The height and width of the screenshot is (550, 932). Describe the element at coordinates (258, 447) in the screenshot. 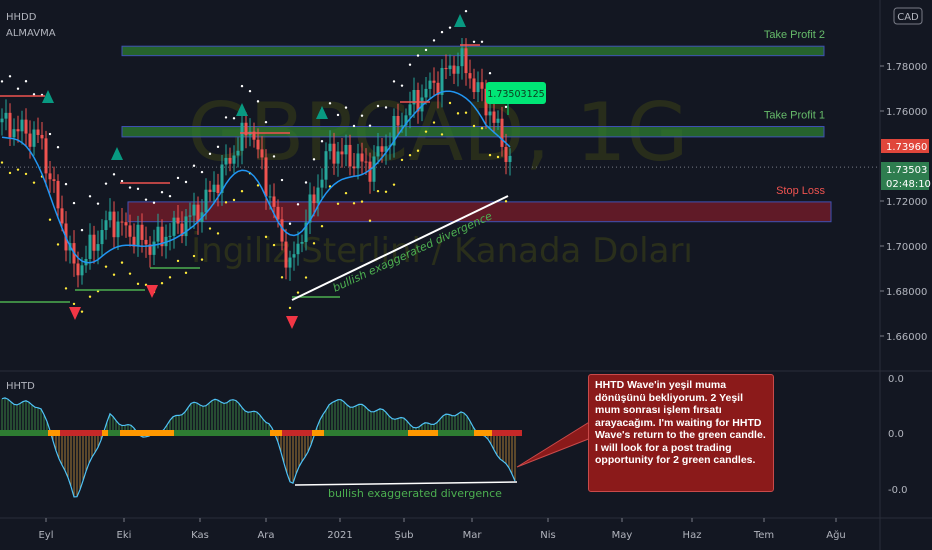

I see `oscillator-wave` at that location.